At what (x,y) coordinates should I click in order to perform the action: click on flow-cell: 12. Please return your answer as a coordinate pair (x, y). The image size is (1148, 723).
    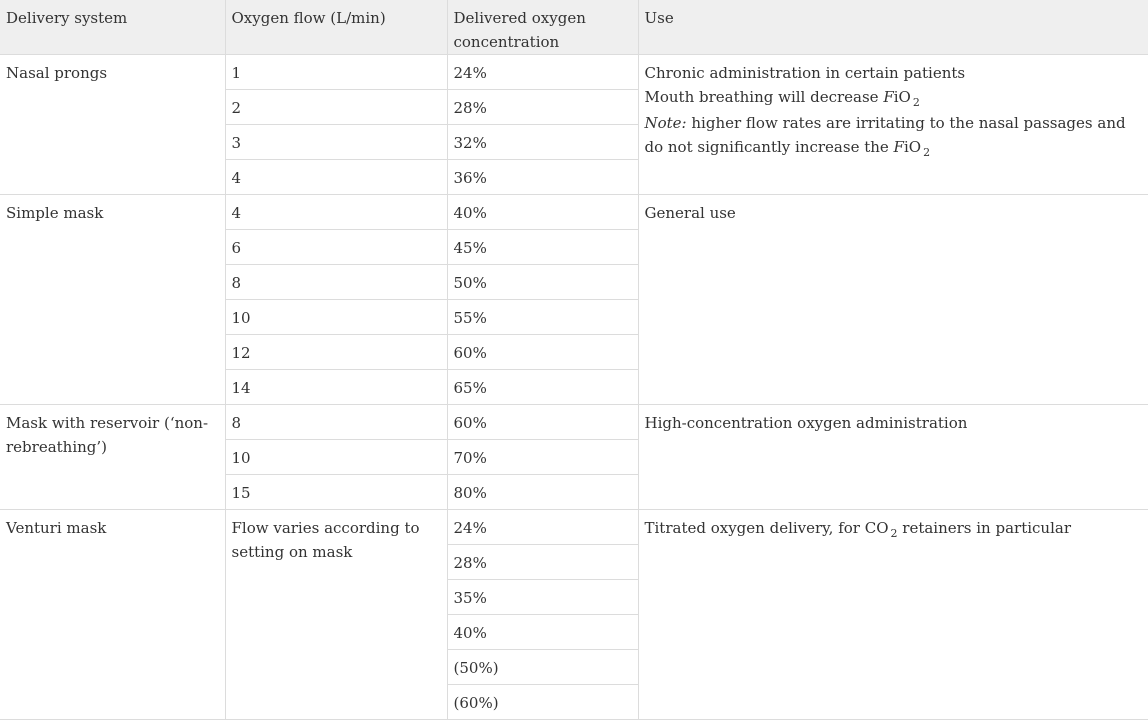
    Looking at the image, I should click on (336, 352).